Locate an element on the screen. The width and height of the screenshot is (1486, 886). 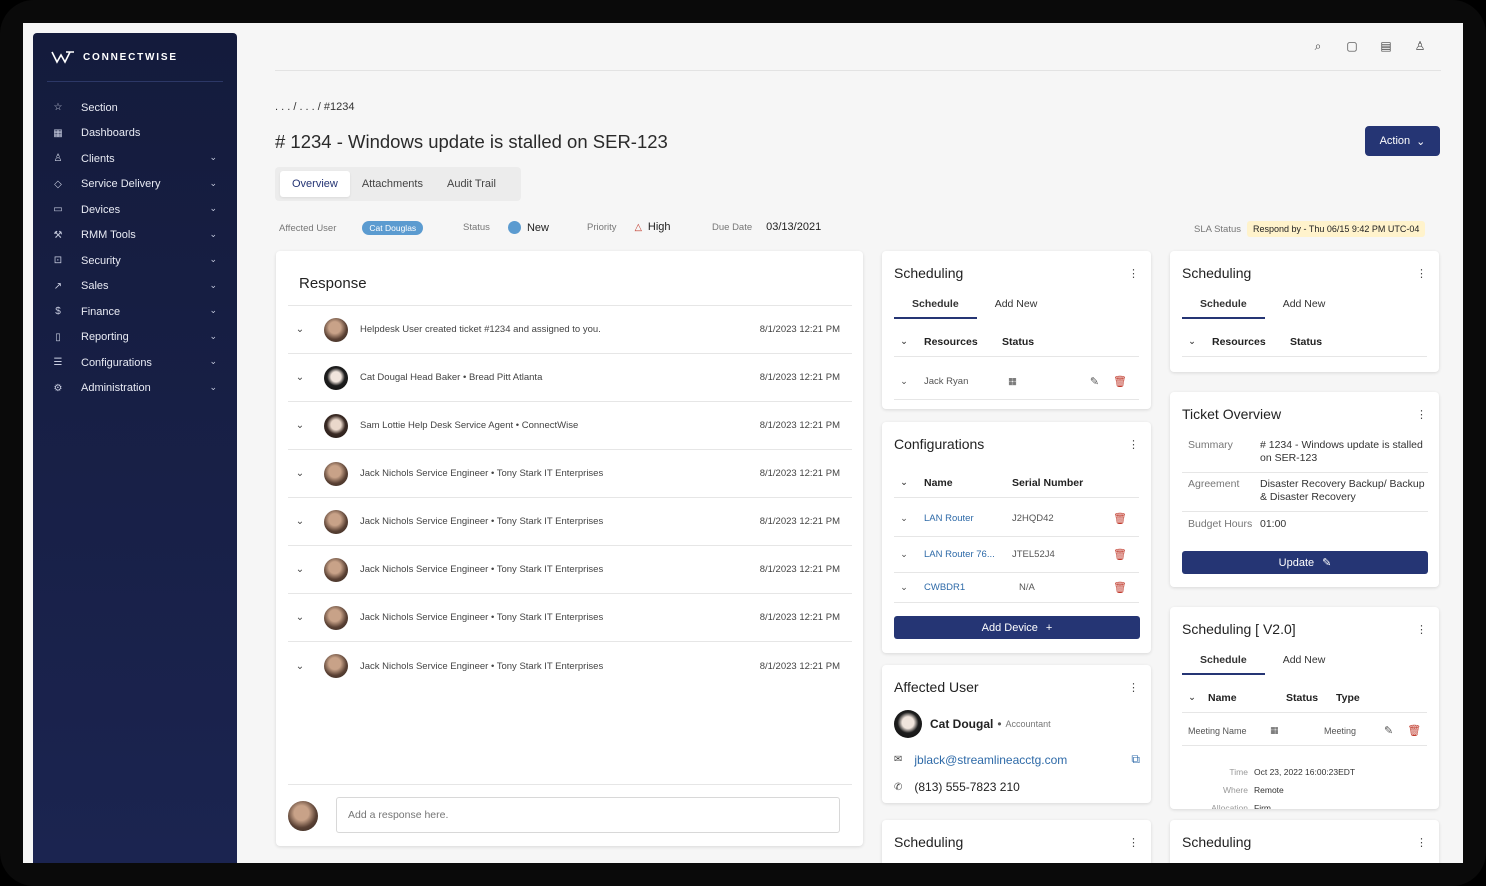
sidebar-item-administration: ⚙ Administration ⌄ is located at coordinates (135, 389).